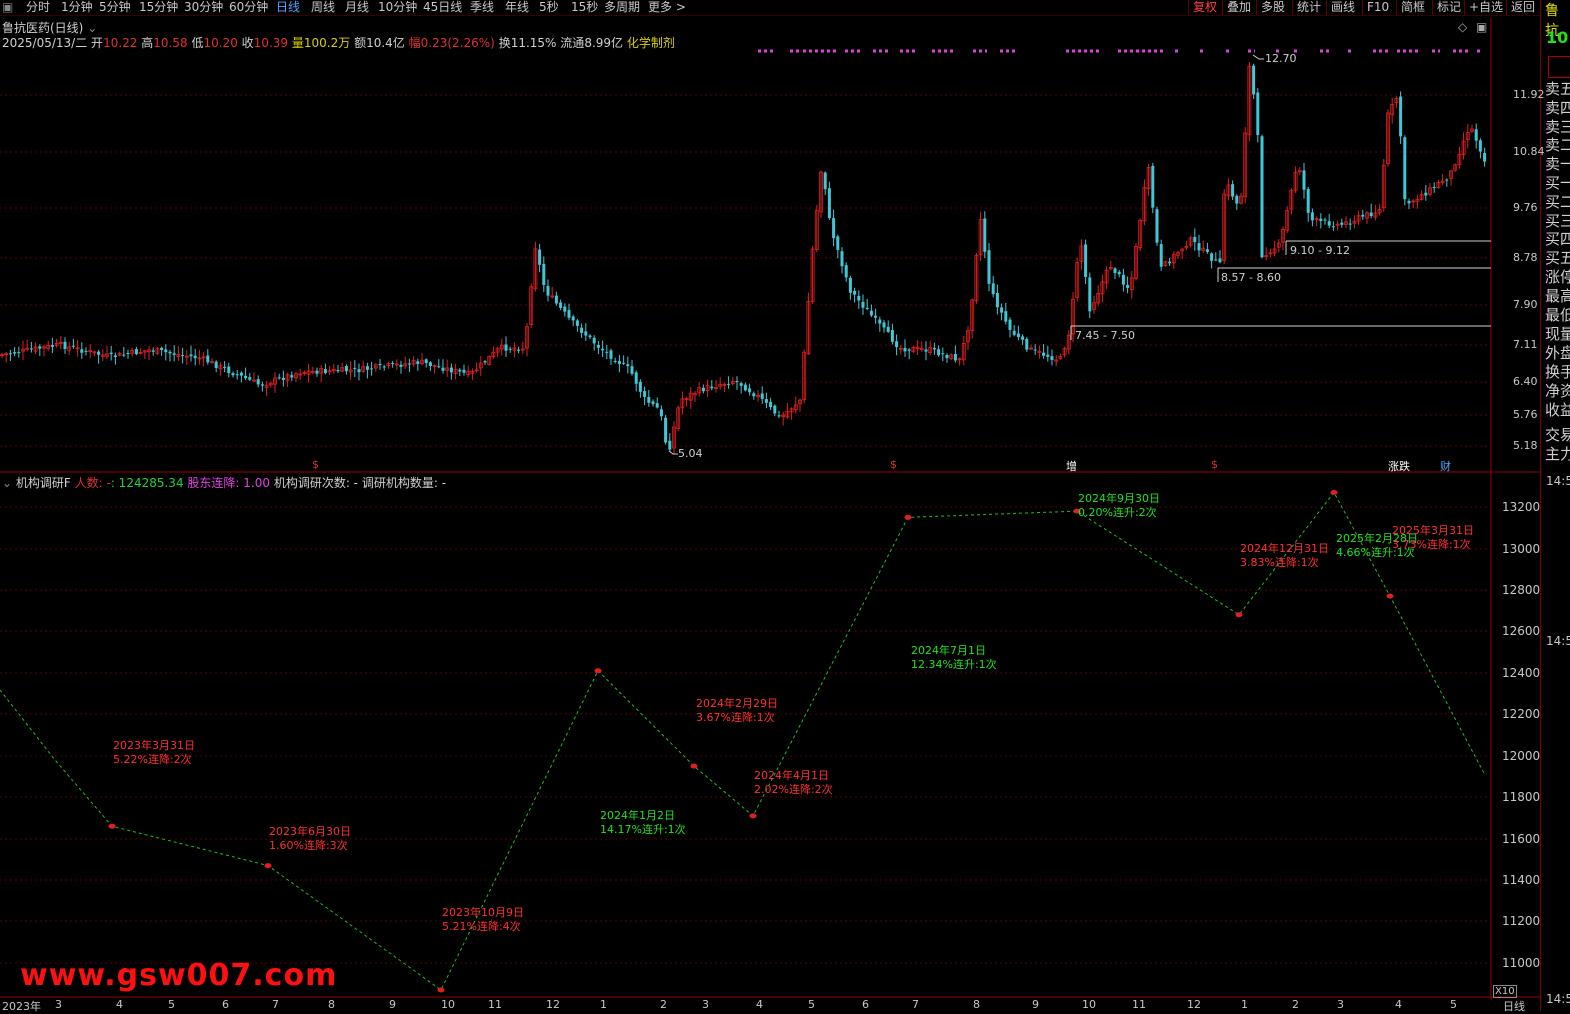  I want to click on x-axis-tick: 2023年, so click(21, 1006).